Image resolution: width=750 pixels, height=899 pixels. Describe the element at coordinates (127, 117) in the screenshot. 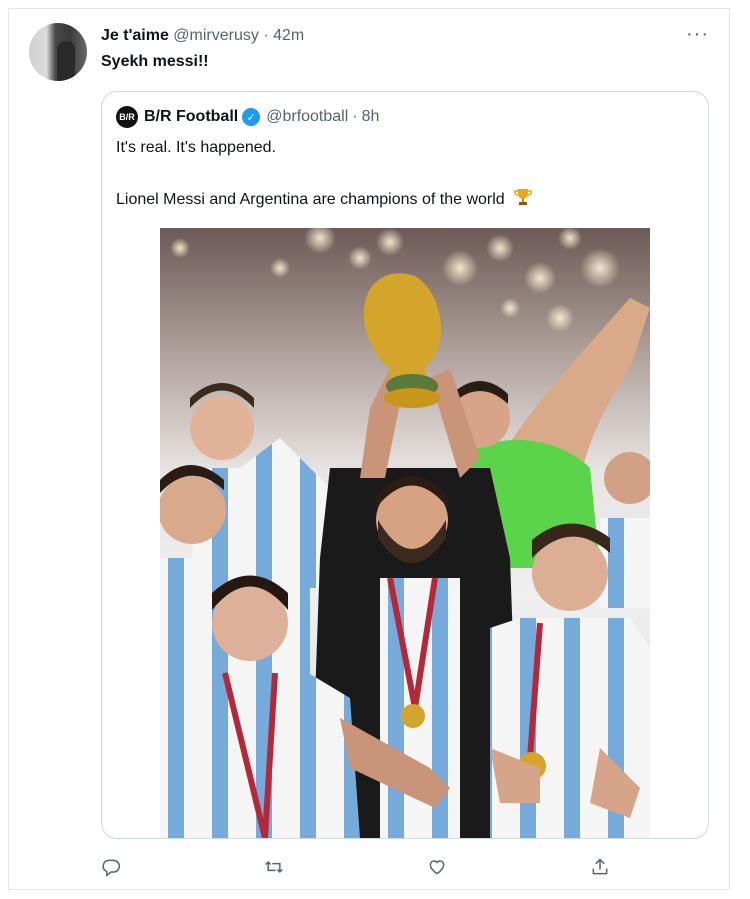

I see `br-logo: B/R` at that location.